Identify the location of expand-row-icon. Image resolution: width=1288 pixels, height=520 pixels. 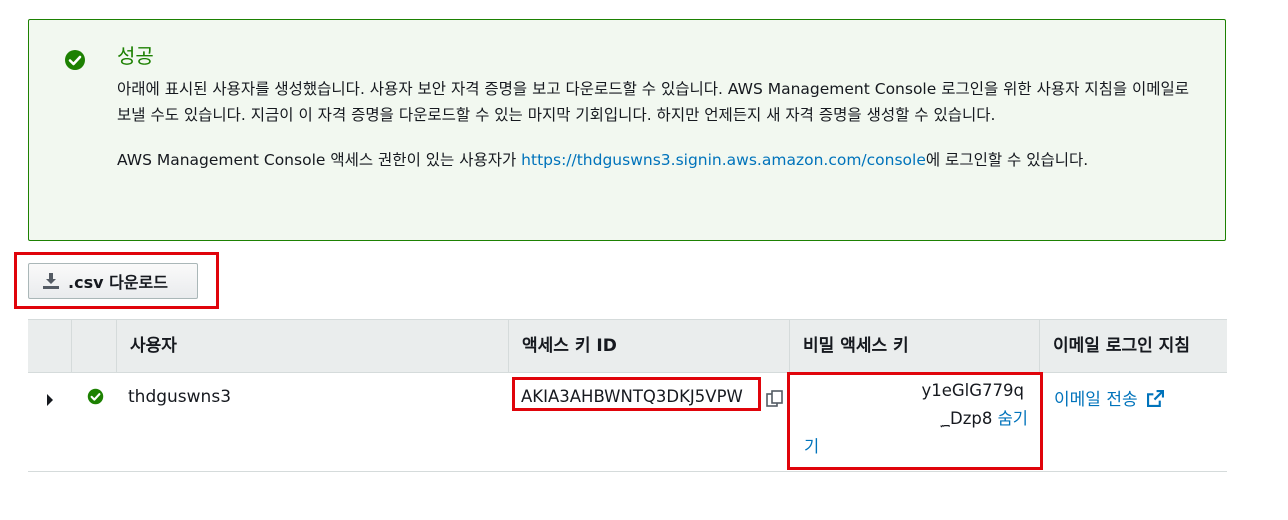
(50, 401).